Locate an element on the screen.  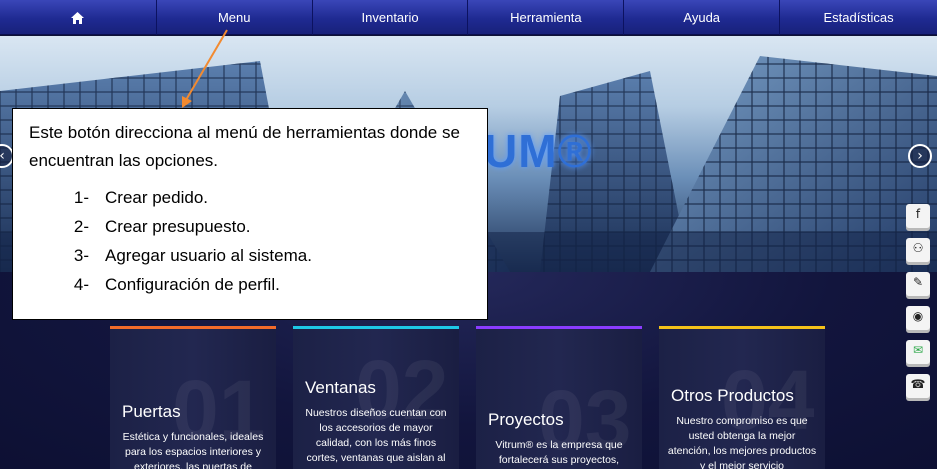
nav-inventario: Inventario is located at coordinates (391, 17).